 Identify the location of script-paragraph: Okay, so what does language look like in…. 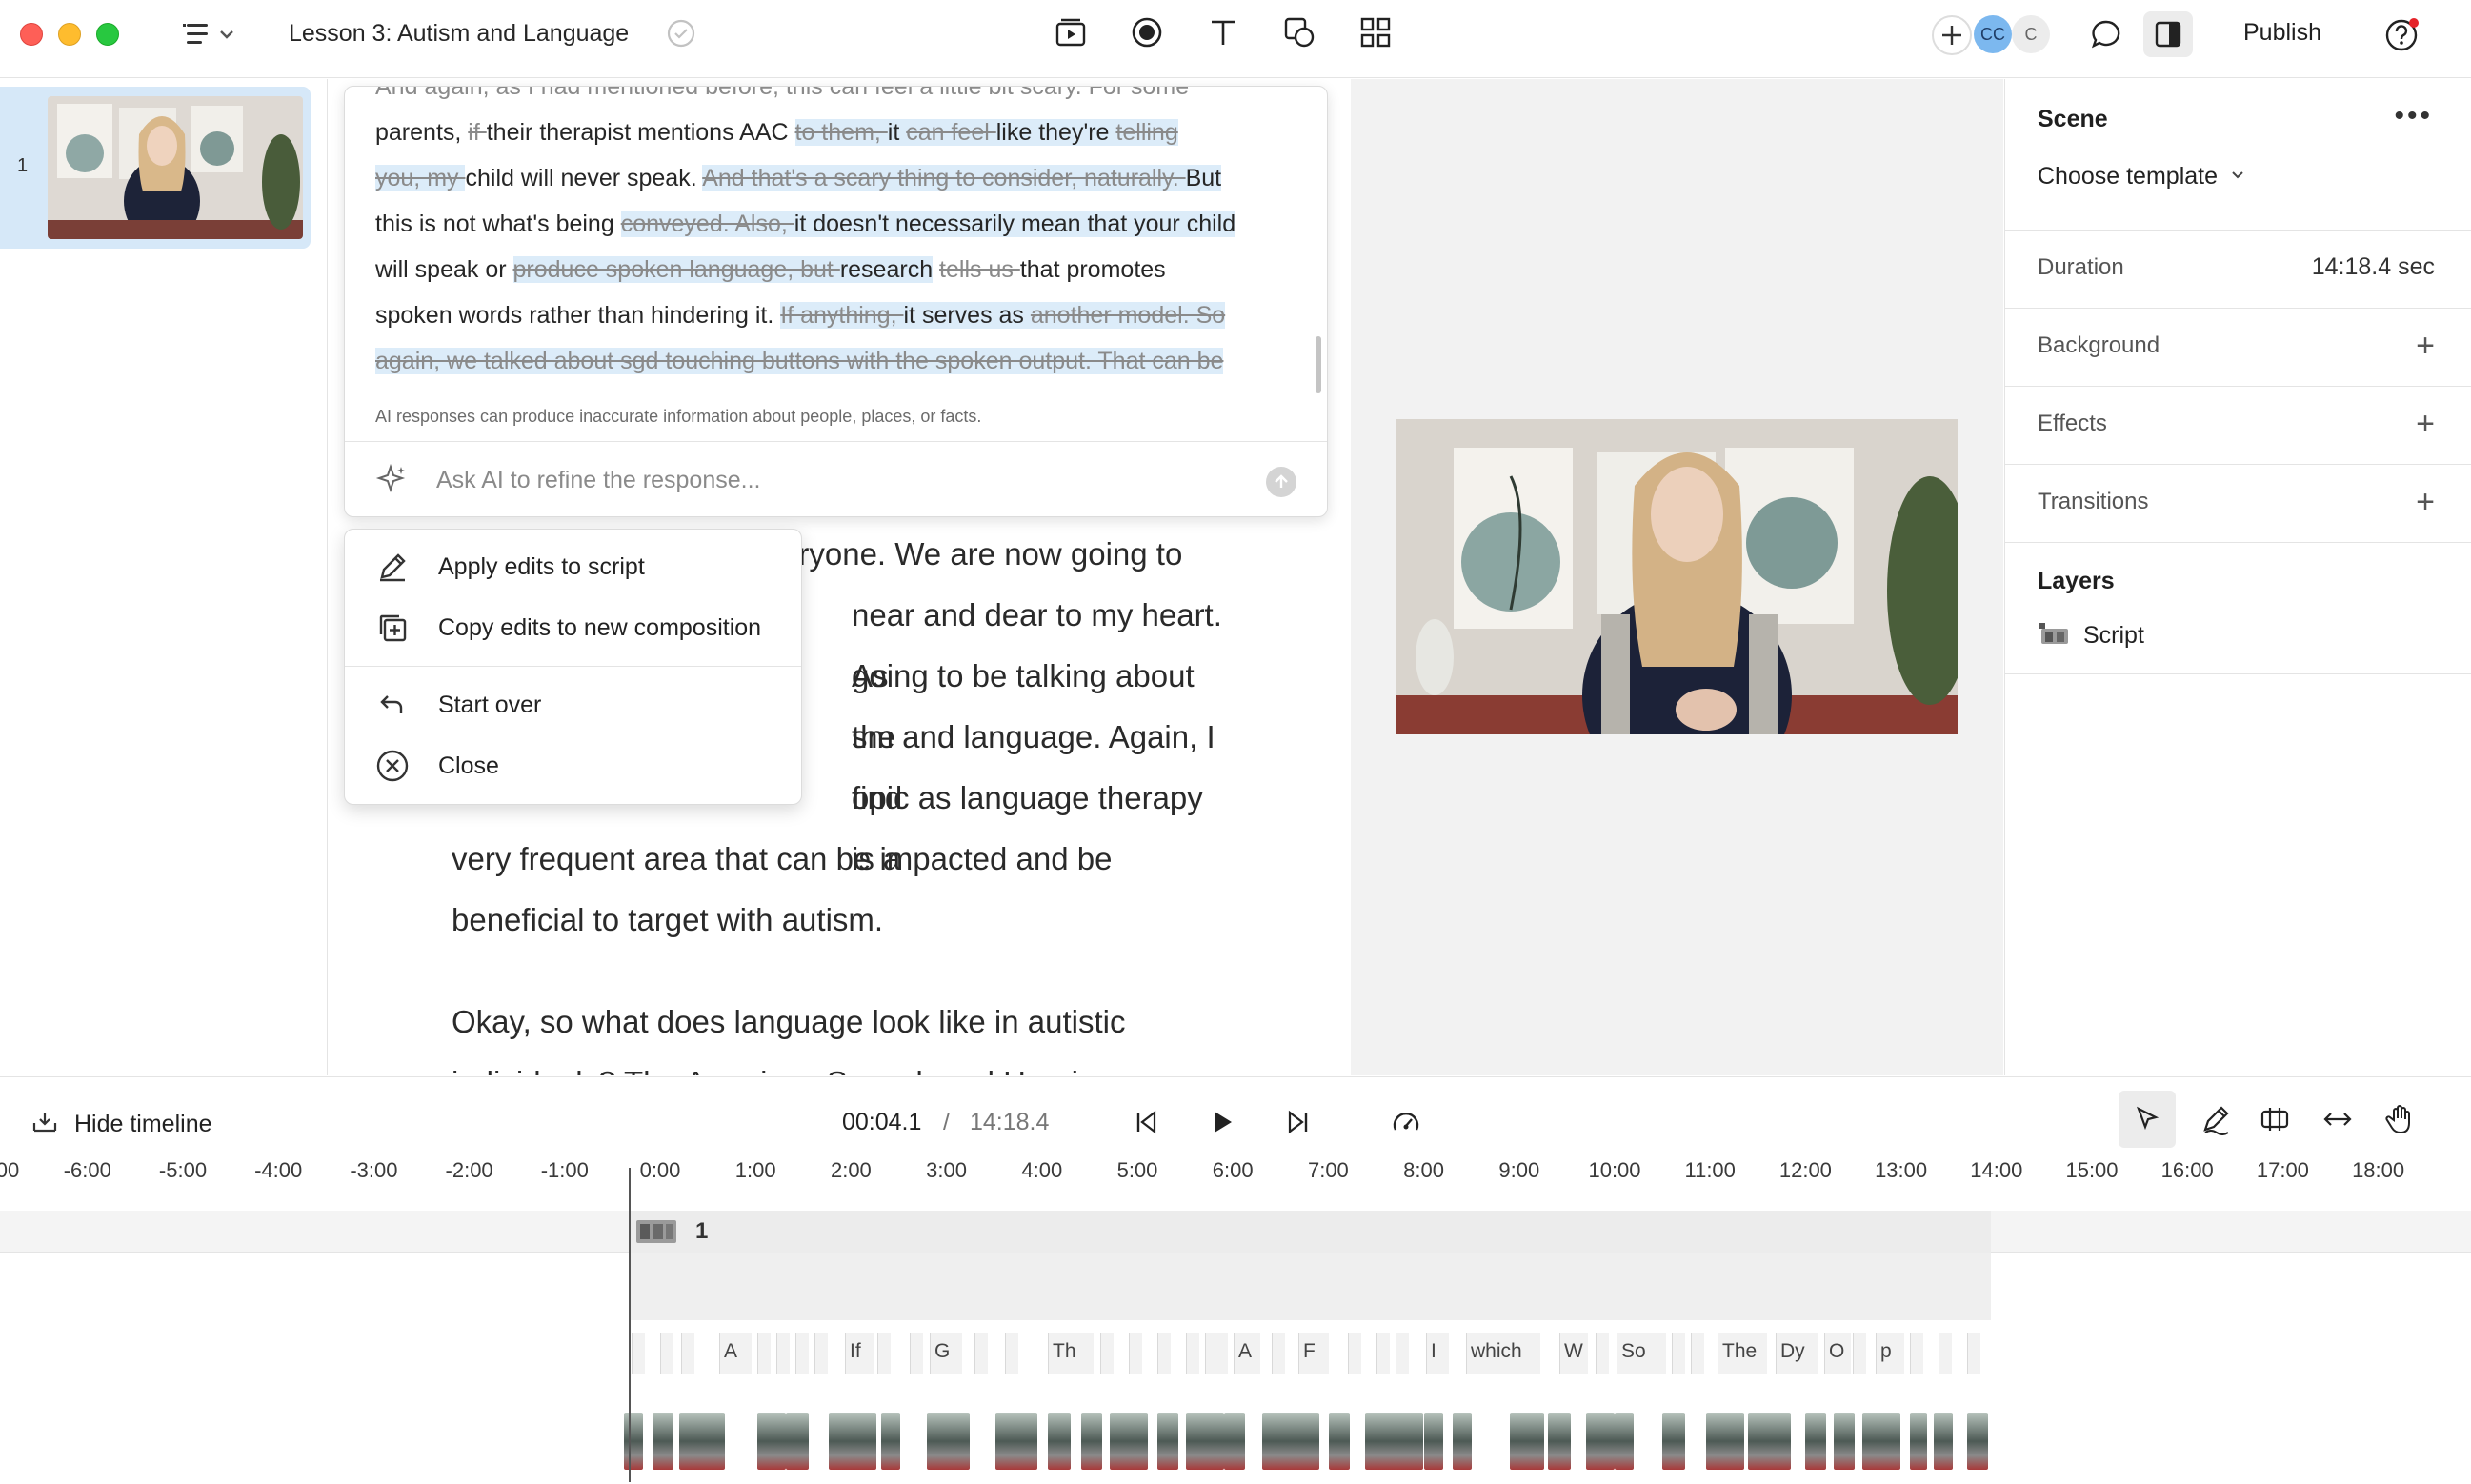
(842, 1033).